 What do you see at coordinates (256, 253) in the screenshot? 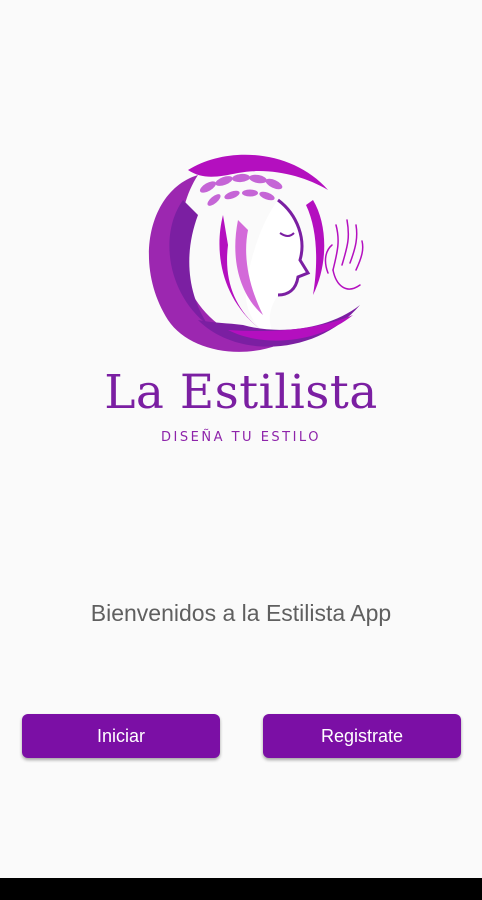
I see `stylist-woman-logo-icon` at bounding box center [256, 253].